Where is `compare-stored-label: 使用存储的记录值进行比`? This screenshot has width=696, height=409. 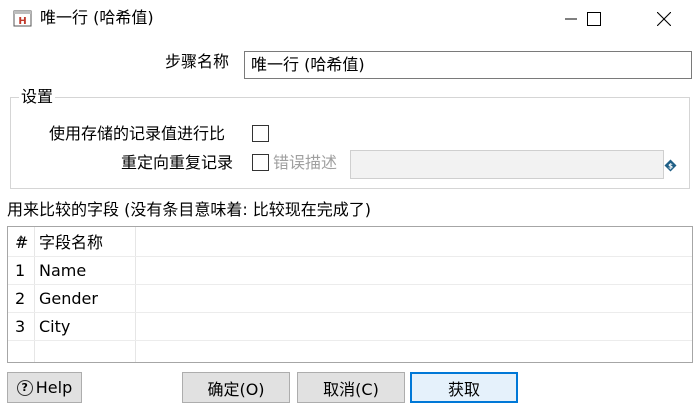 compare-stored-label: 使用存储的记录值进行比 is located at coordinates (137, 133).